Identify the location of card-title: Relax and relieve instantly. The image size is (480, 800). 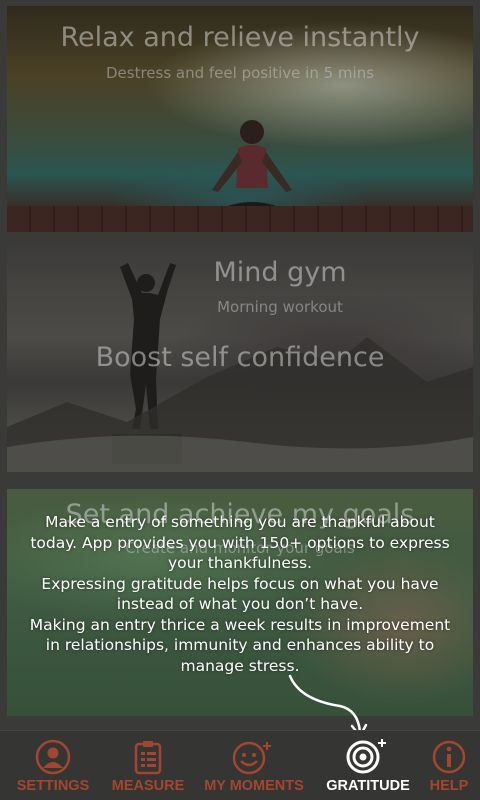
(240, 37).